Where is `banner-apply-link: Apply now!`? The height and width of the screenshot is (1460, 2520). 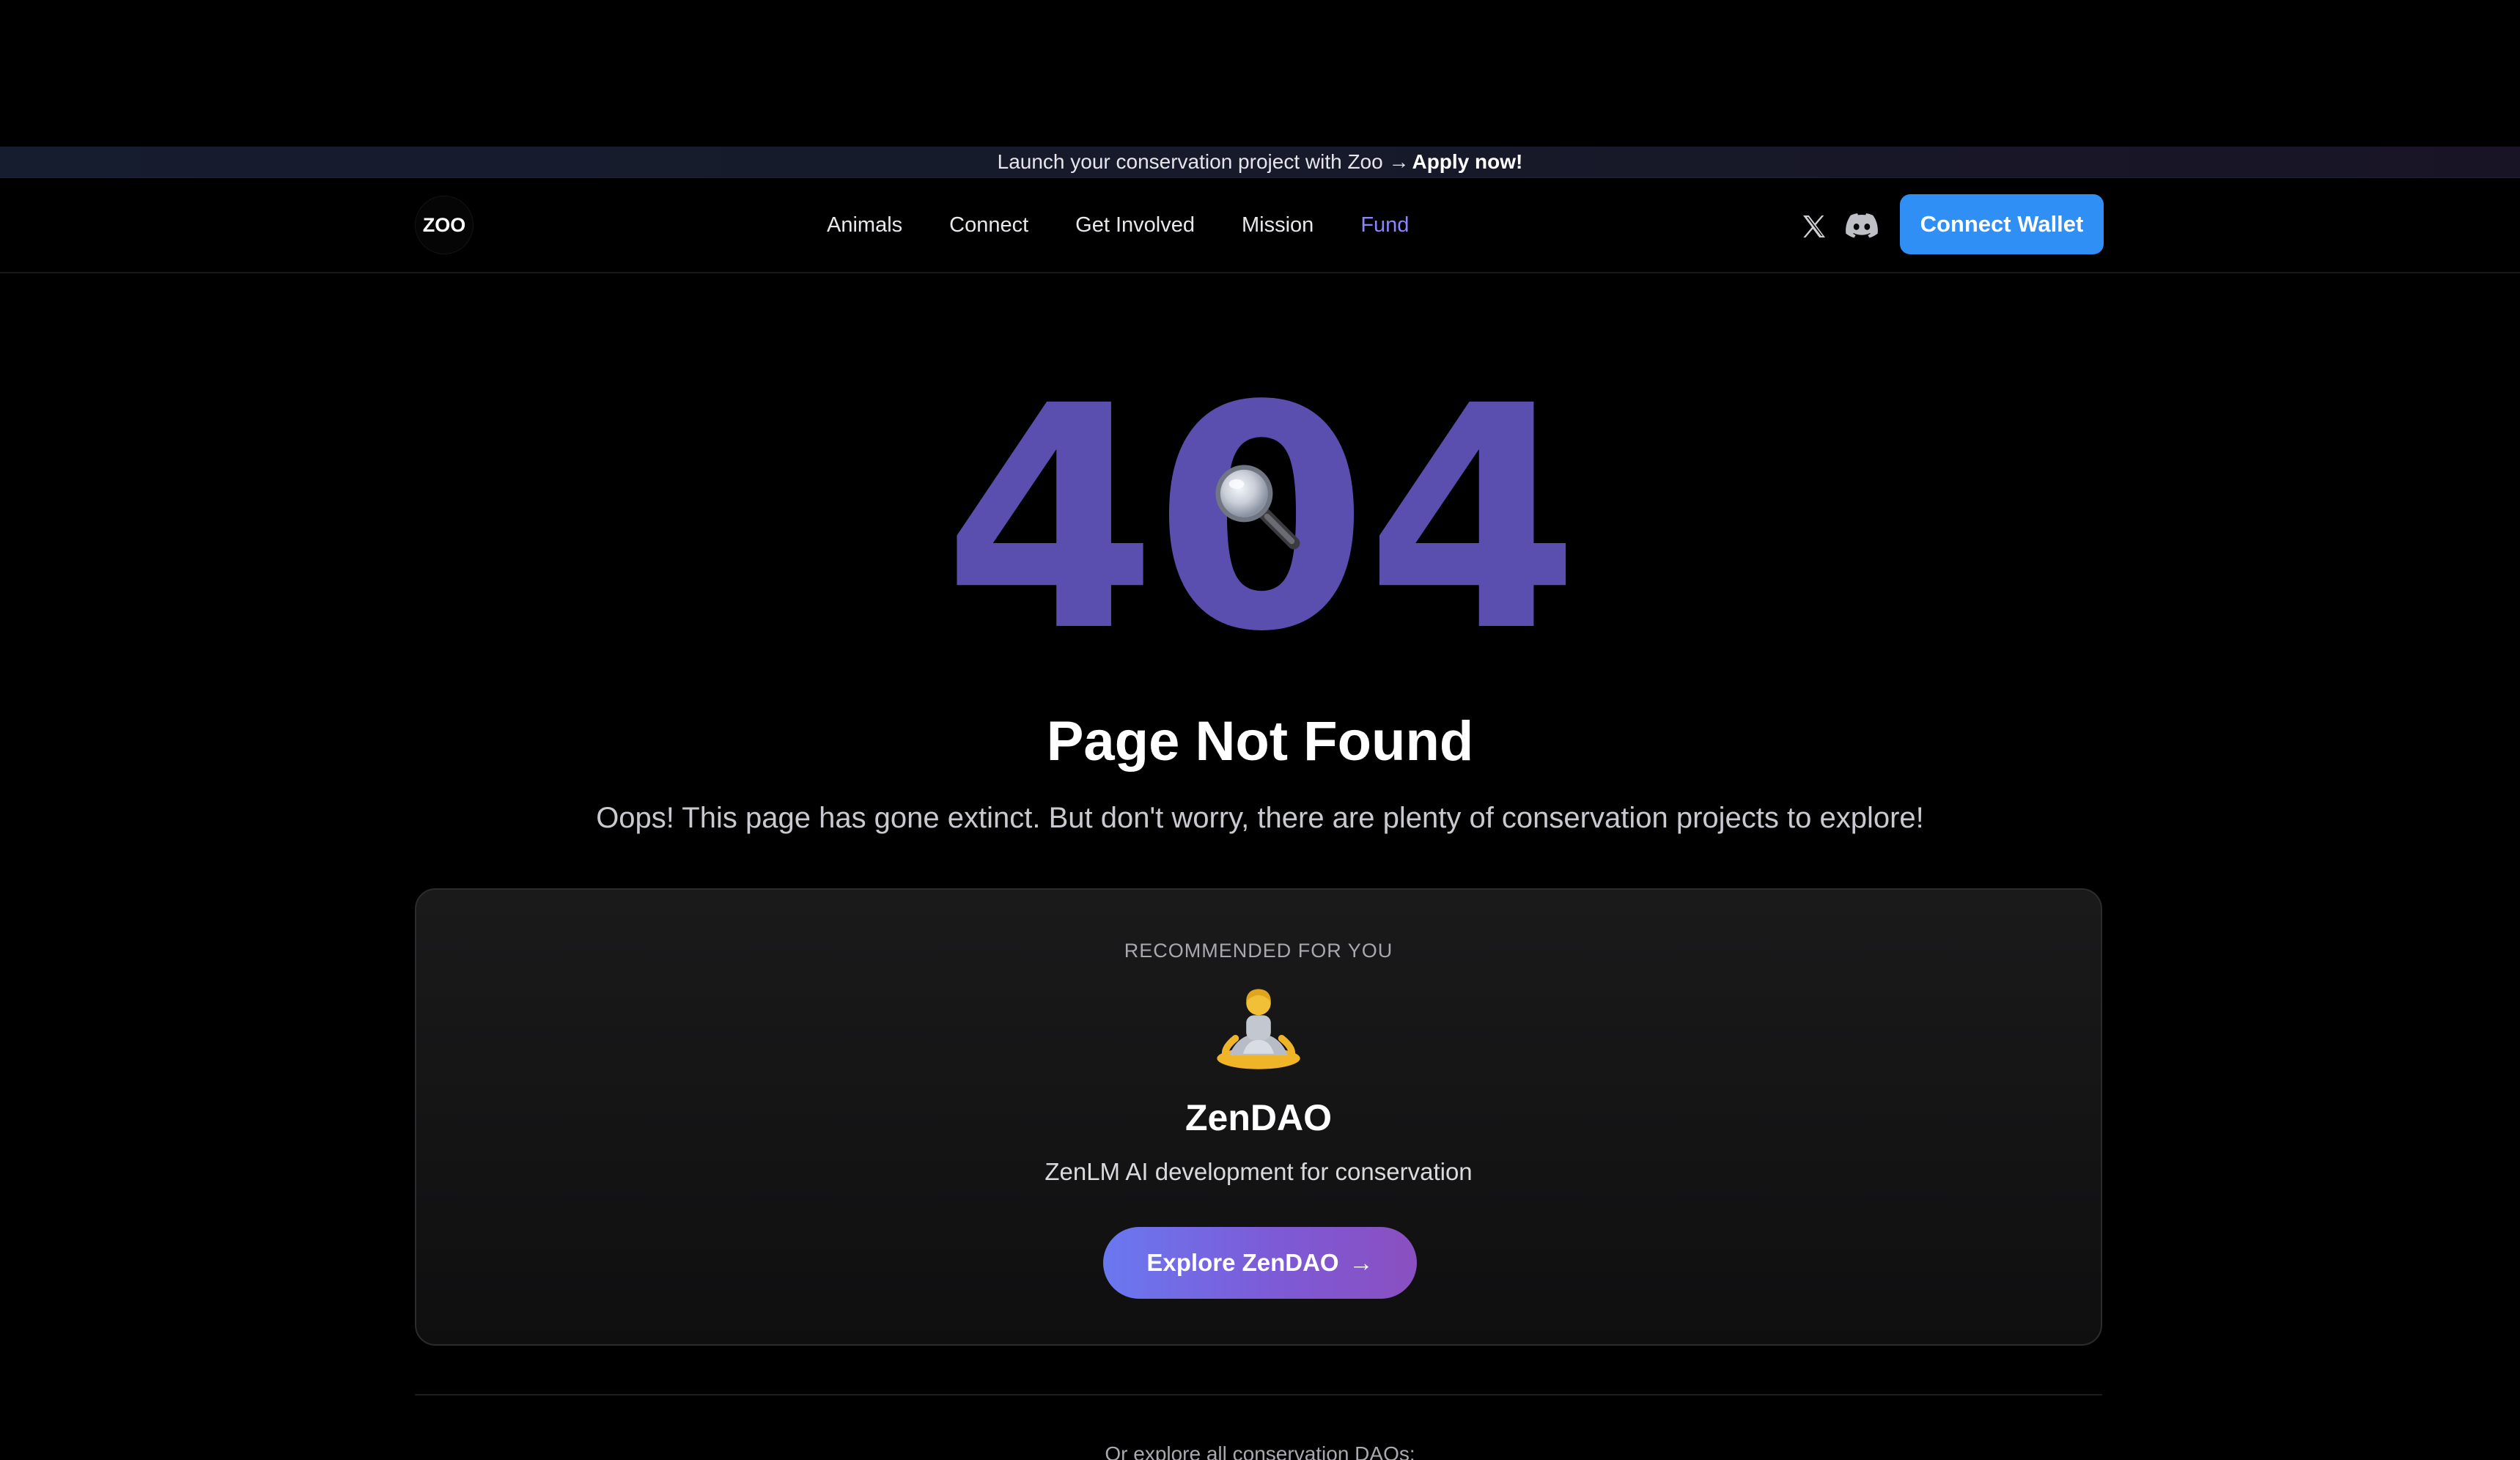 banner-apply-link: Apply now! is located at coordinates (1467, 162).